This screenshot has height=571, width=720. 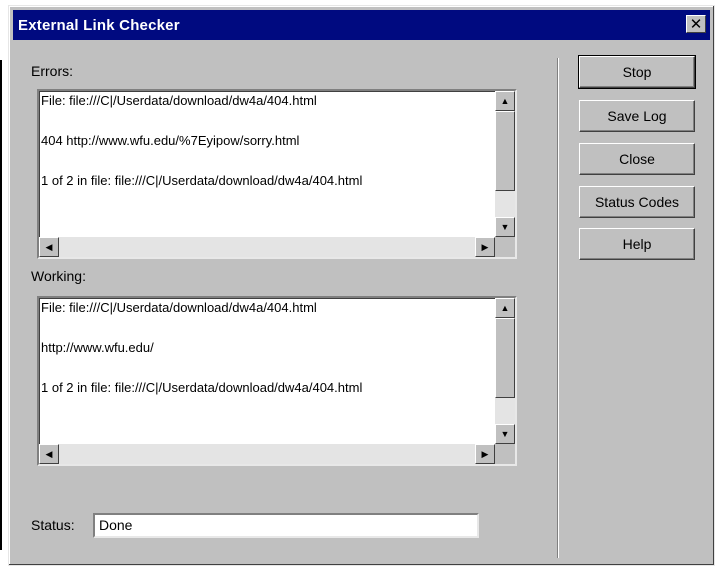 What do you see at coordinates (97, 347) in the screenshot?
I see `working-line-url: http://www.wfu.edu/` at bounding box center [97, 347].